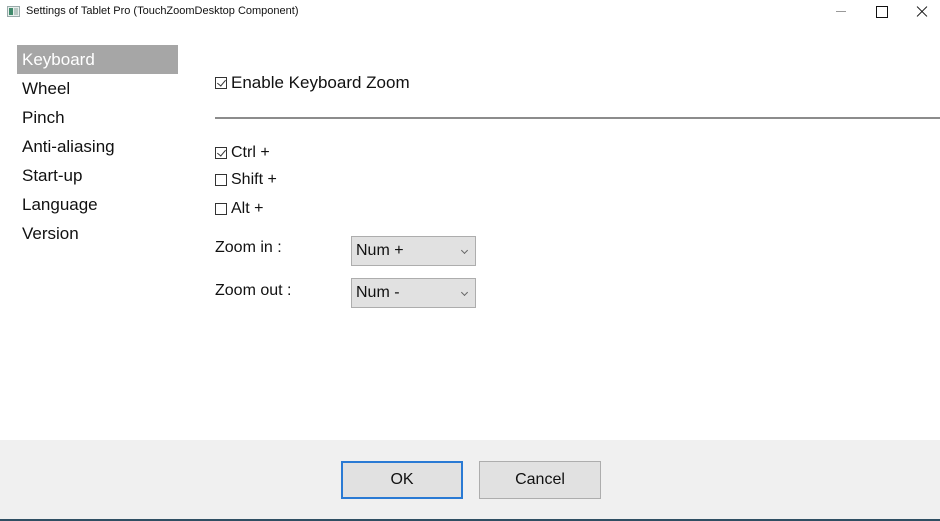  Describe the element at coordinates (402, 480) in the screenshot. I see `ok-button: OK` at that location.